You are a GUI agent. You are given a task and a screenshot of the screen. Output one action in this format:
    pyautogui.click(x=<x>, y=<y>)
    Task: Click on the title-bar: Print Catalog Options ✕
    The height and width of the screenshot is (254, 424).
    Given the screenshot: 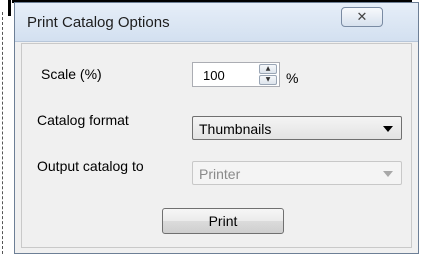 What is the action you would take?
    pyautogui.click(x=216, y=22)
    